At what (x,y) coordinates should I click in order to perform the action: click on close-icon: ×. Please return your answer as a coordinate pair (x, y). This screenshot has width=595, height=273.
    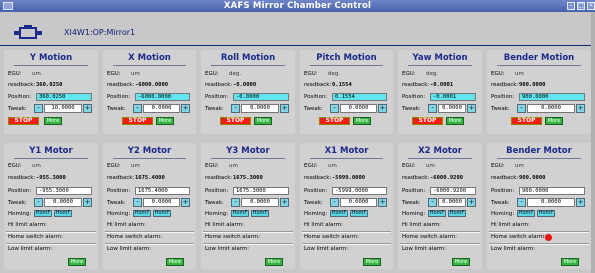
    Looking at the image, I should click on (591, 6).